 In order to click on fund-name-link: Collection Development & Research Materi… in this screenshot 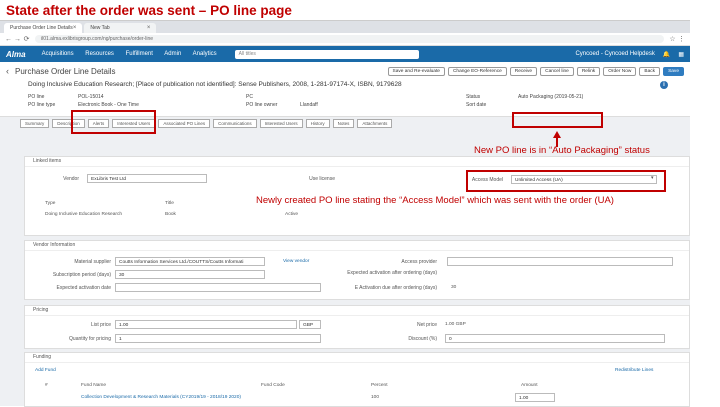, I will do `click(161, 397)`.